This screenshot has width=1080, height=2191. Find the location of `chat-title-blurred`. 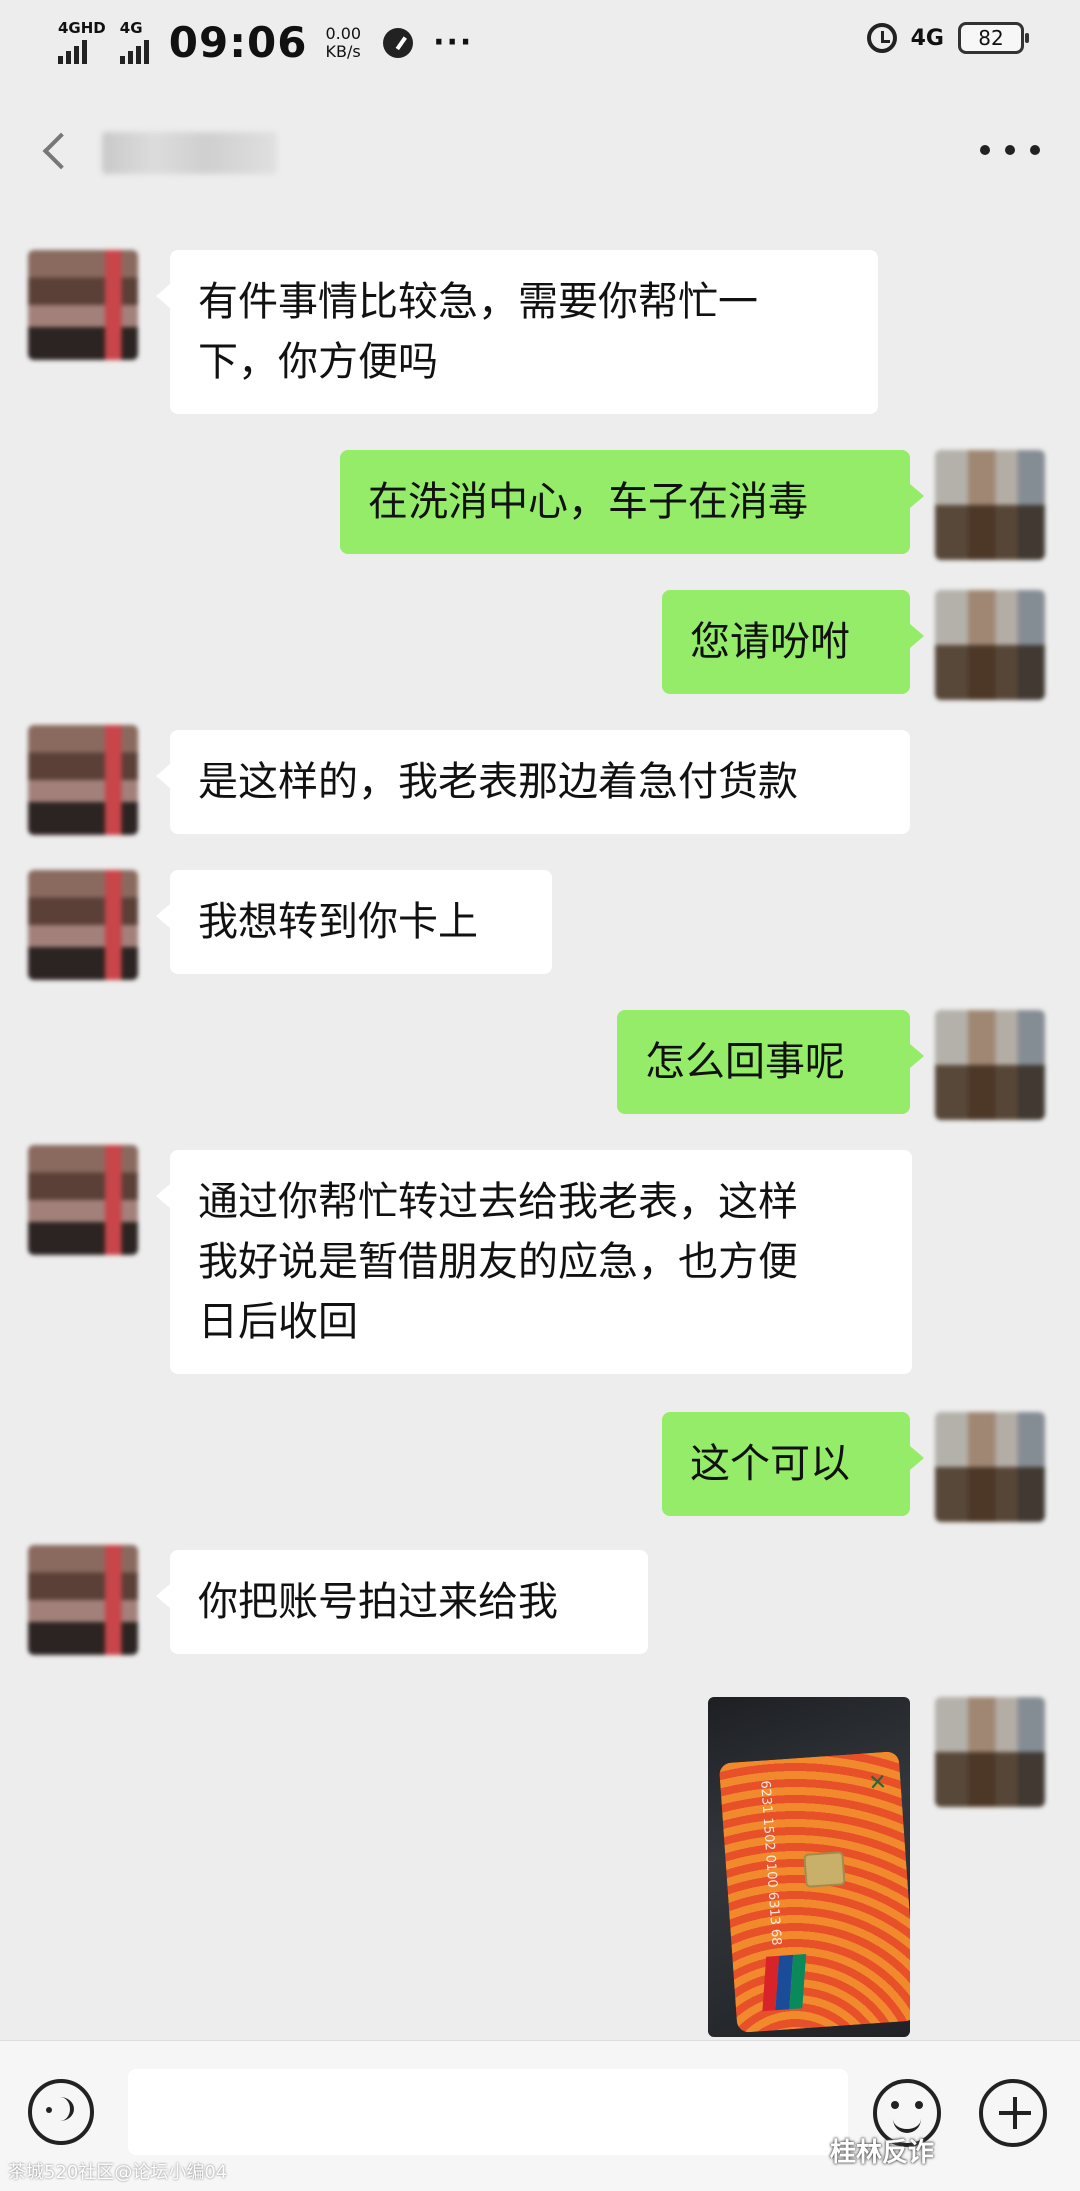

chat-title-blurred is located at coordinates (189, 153).